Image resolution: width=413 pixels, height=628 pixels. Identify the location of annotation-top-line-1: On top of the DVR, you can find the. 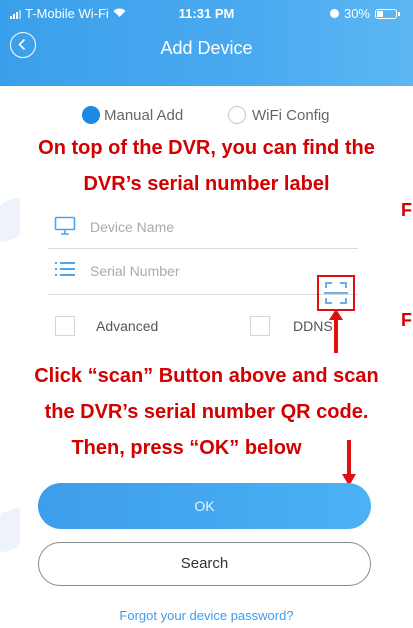
(206, 148).